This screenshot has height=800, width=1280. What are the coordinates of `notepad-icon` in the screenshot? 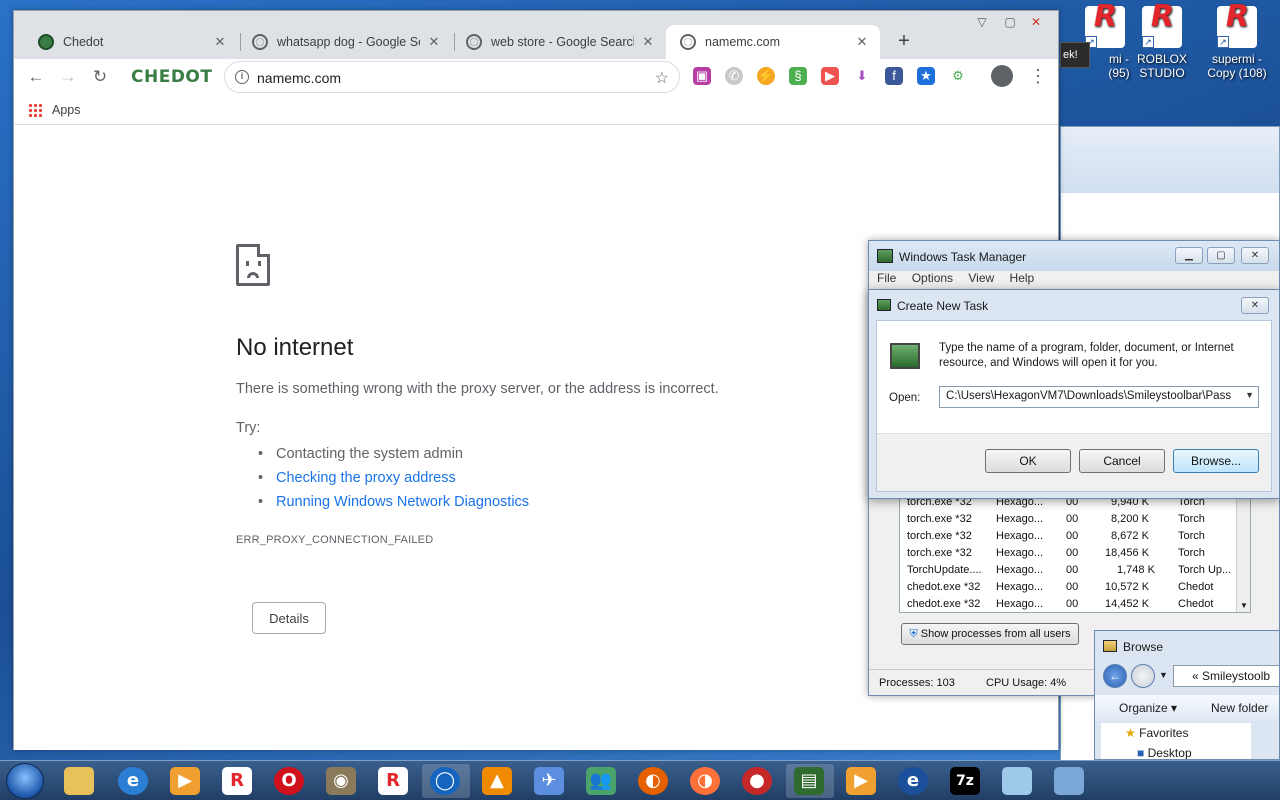 It's located at (1017, 781).